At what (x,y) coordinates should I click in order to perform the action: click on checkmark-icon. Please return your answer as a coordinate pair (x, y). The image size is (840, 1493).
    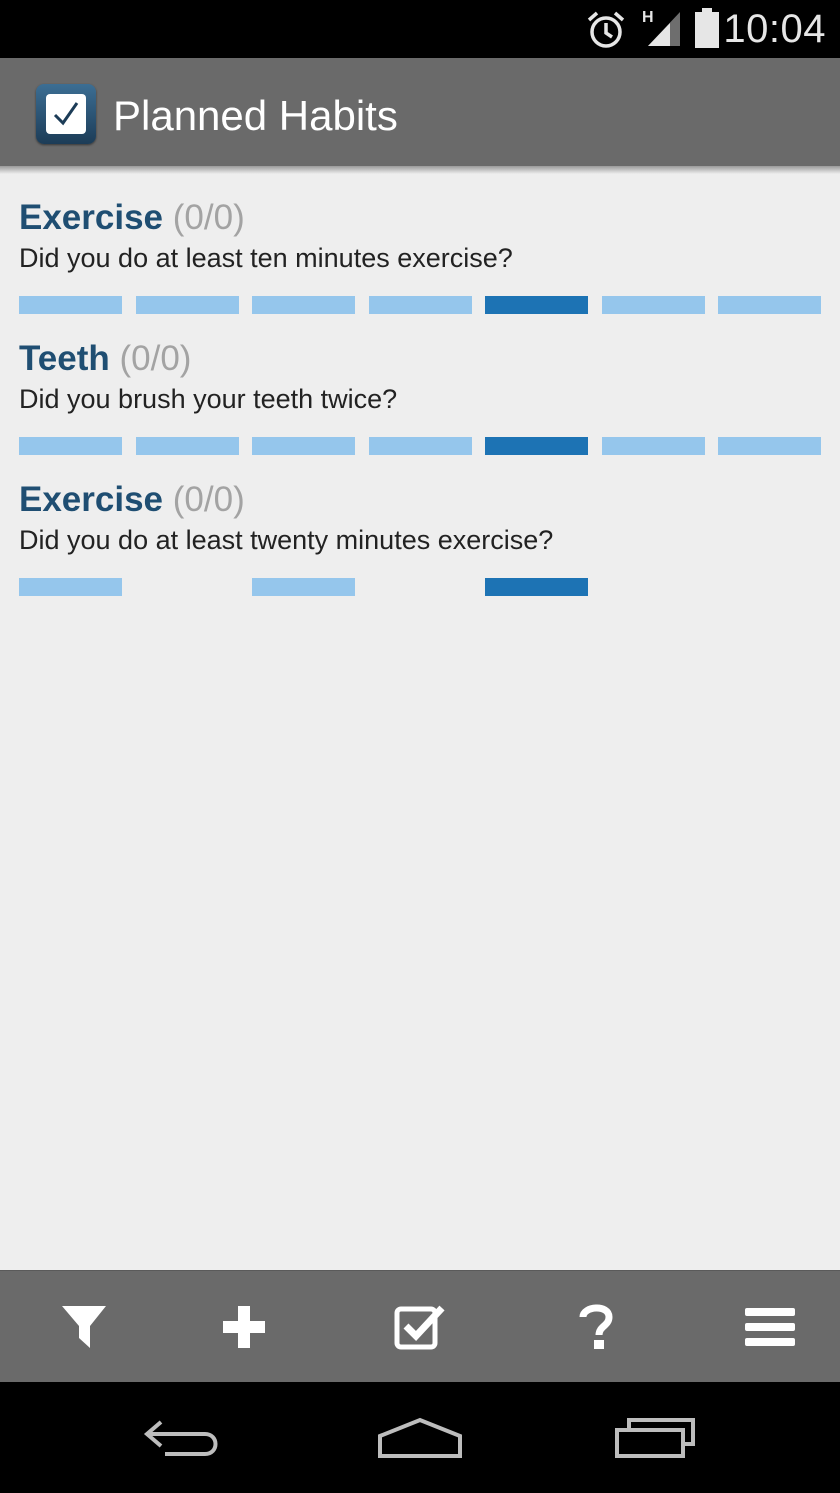
    Looking at the image, I should click on (66, 114).